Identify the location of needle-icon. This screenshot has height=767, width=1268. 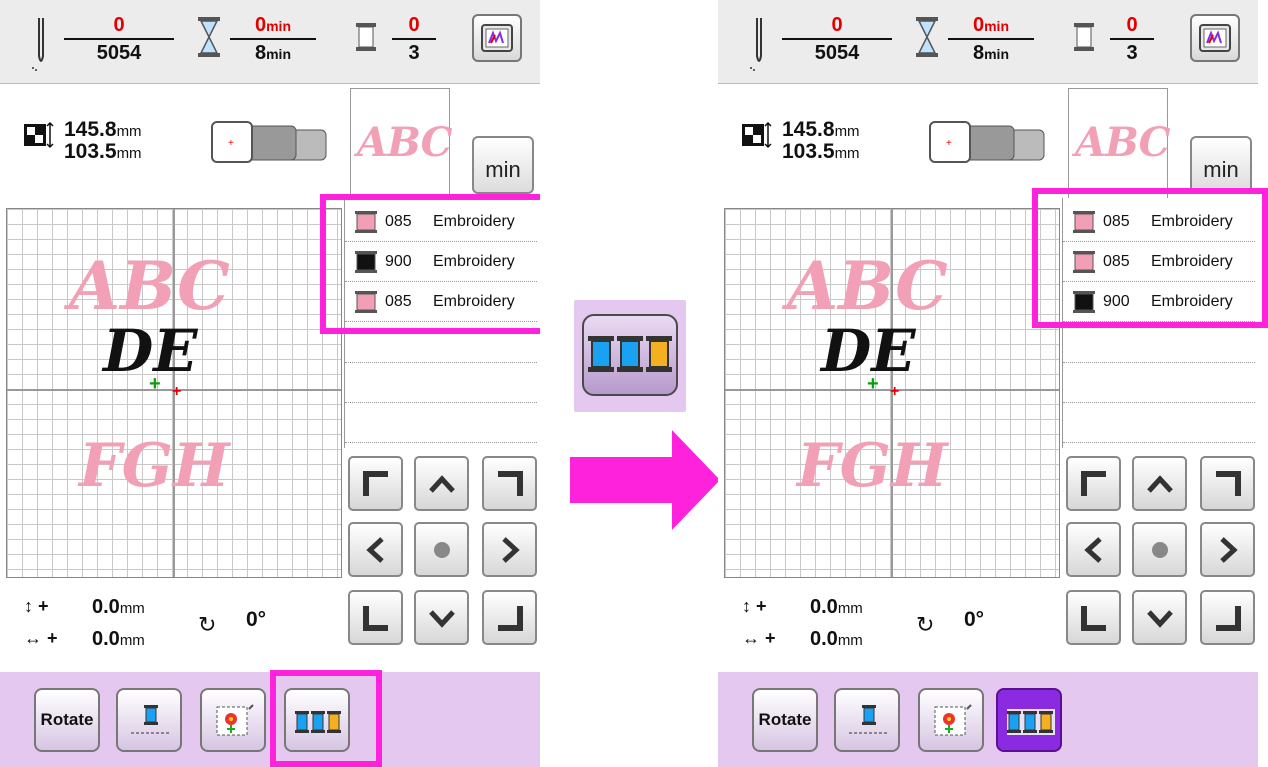
(756, 44).